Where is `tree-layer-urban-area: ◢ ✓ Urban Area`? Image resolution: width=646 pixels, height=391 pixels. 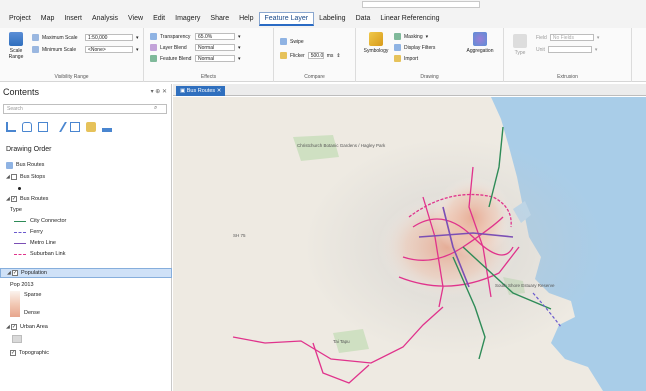 tree-layer-urban-area: ◢ ✓ Urban Area is located at coordinates (86, 327).